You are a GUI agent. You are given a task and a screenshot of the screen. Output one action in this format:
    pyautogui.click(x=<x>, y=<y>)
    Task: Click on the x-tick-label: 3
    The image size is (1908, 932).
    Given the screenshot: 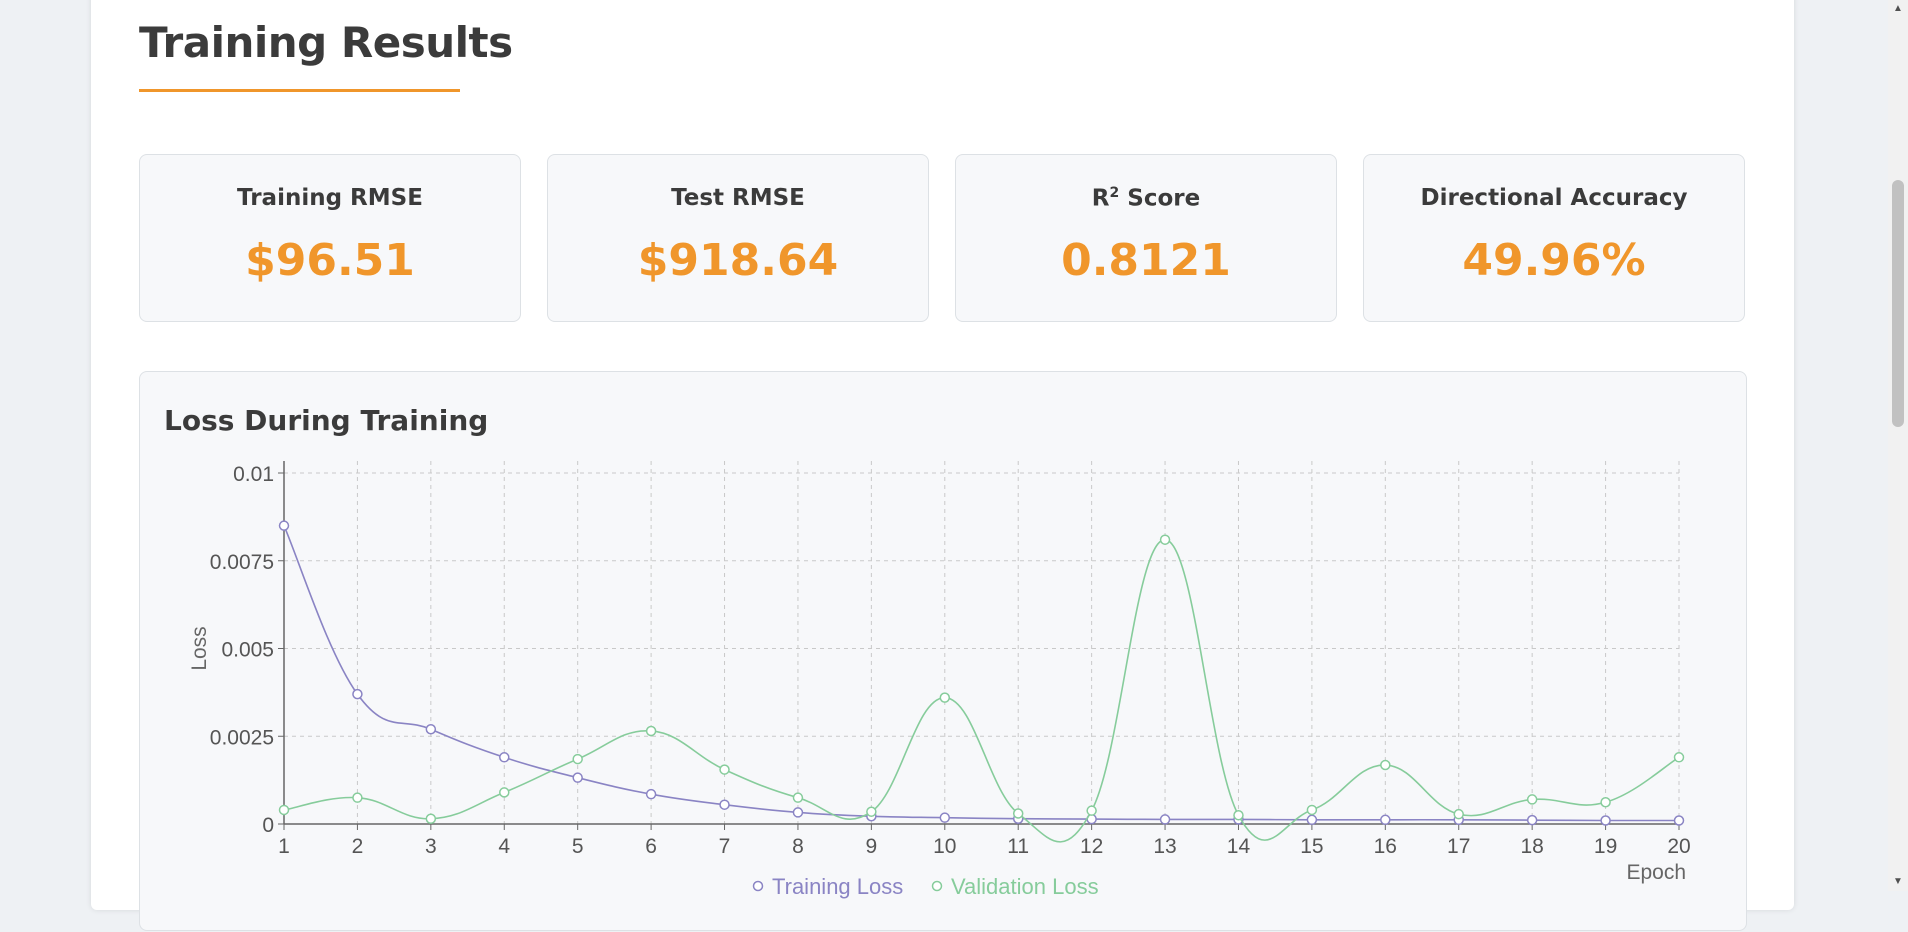 What is the action you would take?
    pyautogui.click(x=431, y=846)
    